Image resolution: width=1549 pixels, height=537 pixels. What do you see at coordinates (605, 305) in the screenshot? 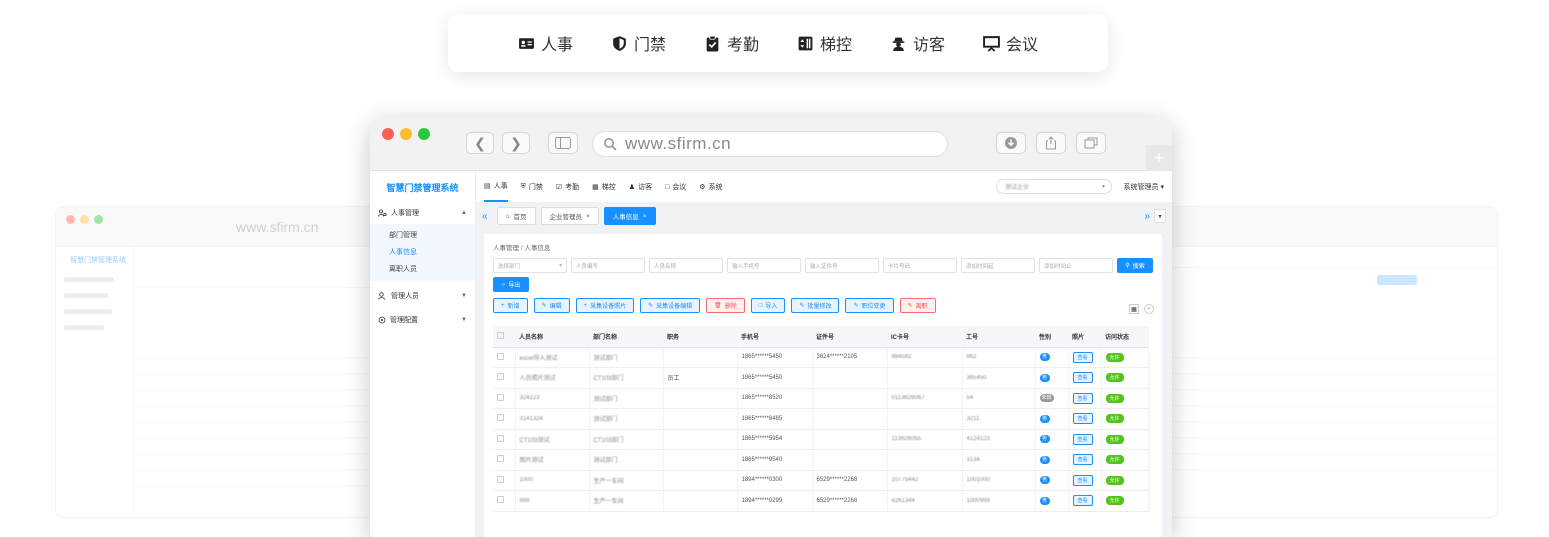
I see `capture-device-photo-button: + 采集设备照片` at bounding box center [605, 305].